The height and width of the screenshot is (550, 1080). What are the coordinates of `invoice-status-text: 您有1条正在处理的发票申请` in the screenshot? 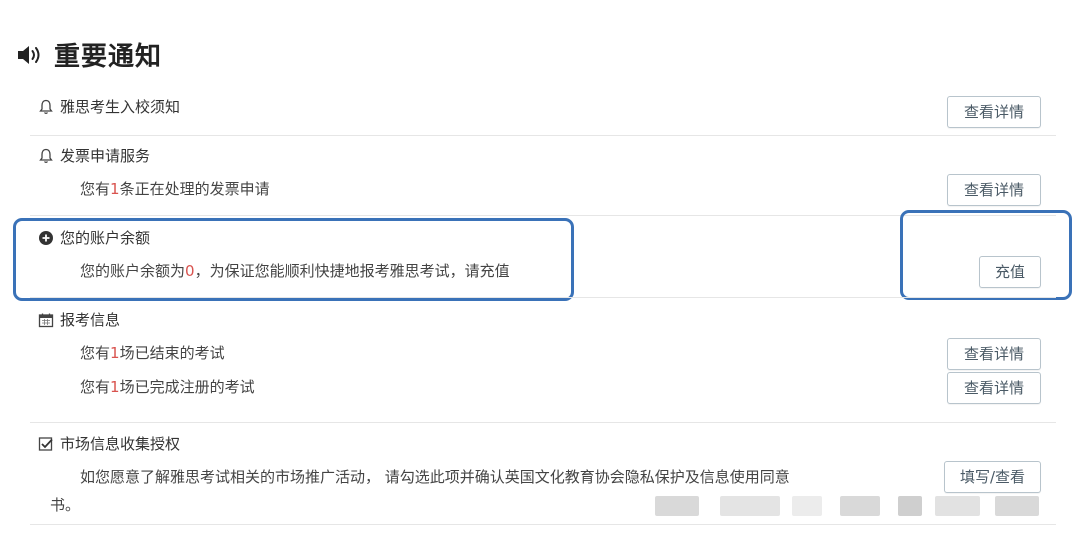 It's located at (175, 189).